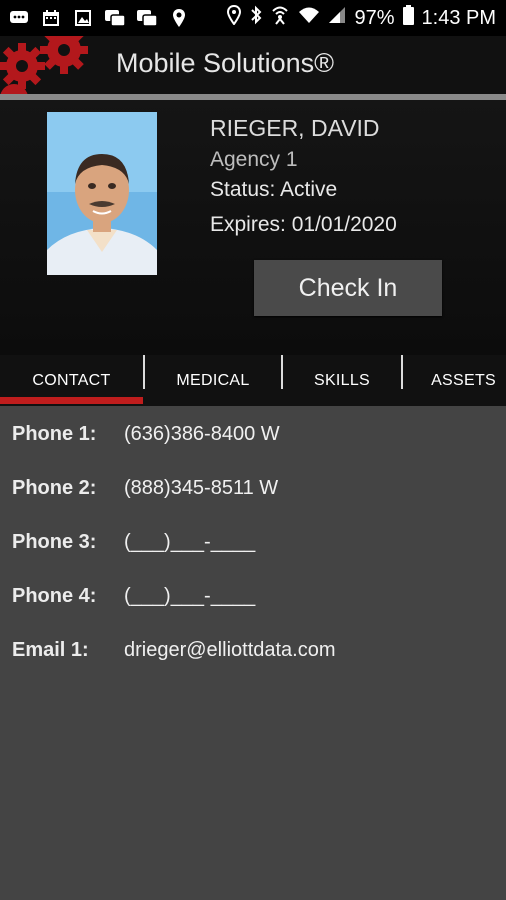 The width and height of the screenshot is (506, 900). What do you see at coordinates (254, 159) in the screenshot?
I see `agency-label: Agency 1` at bounding box center [254, 159].